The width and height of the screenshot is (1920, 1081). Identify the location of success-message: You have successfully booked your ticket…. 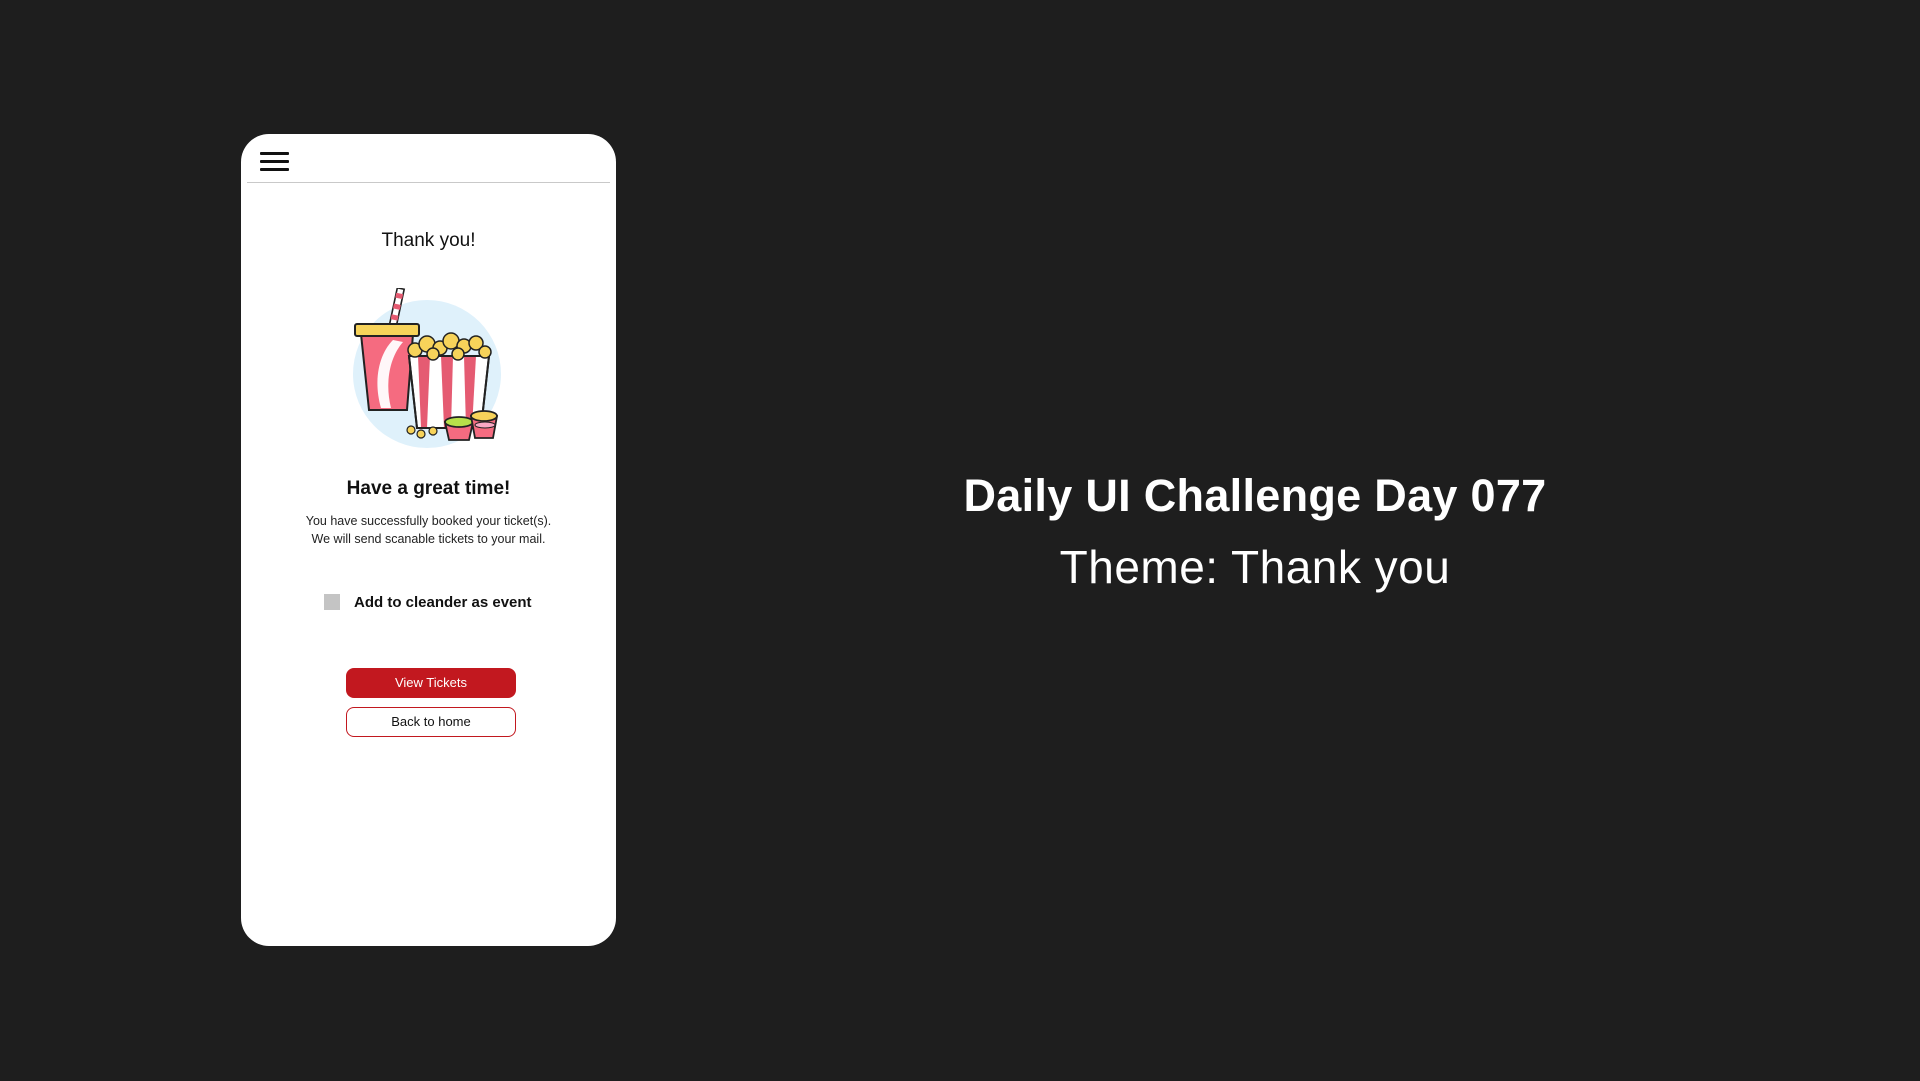
(428, 530).